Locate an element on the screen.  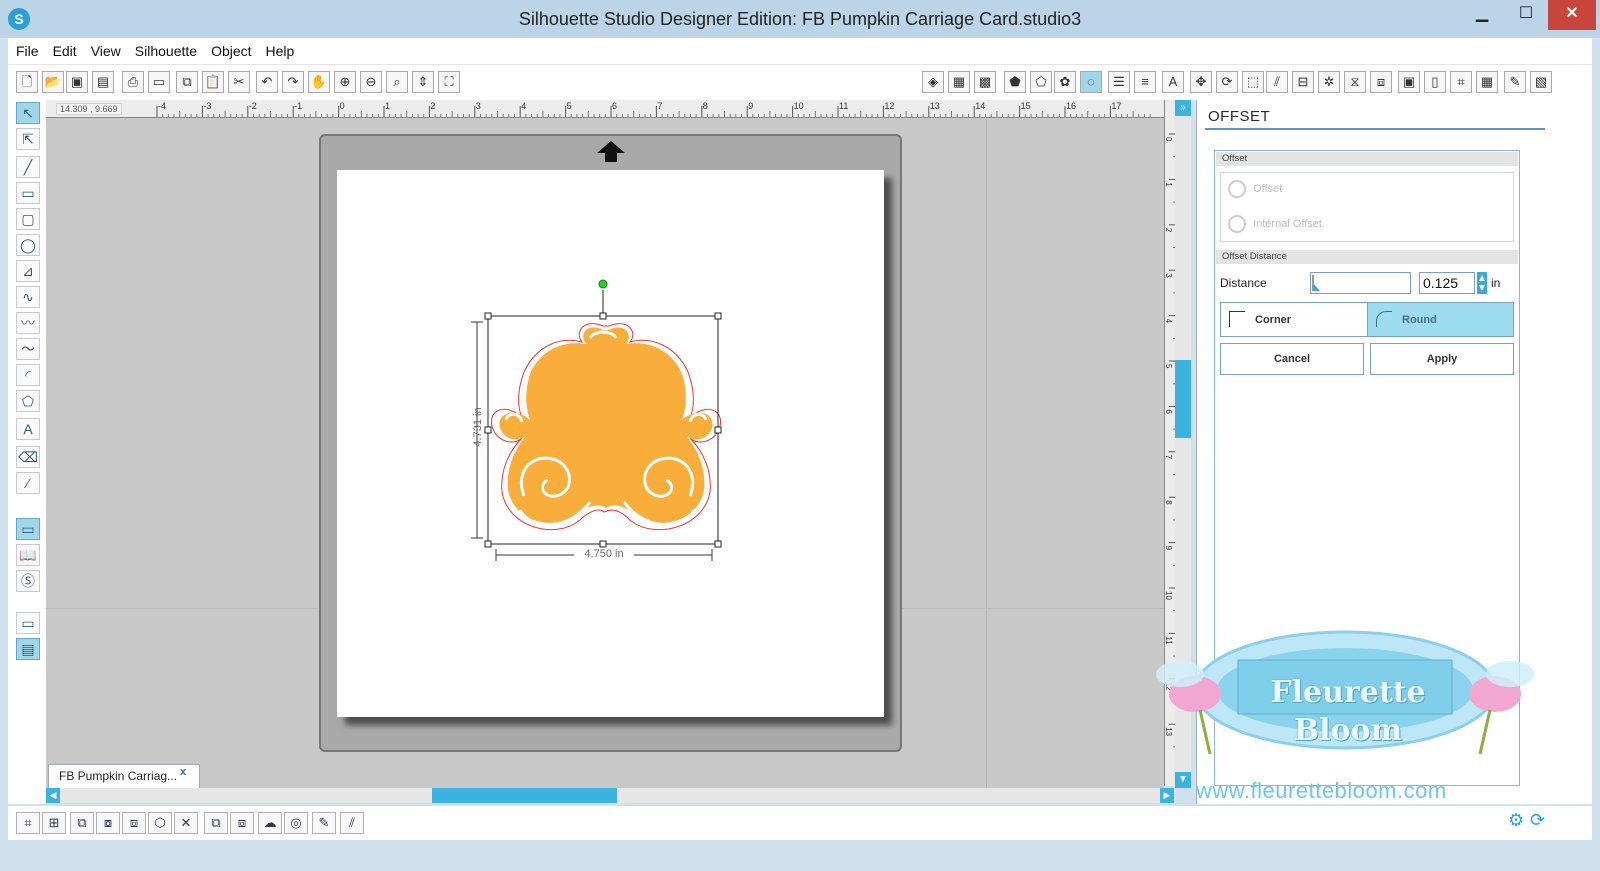
zoom-in-icon: ⊕ is located at coordinates (345, 82).